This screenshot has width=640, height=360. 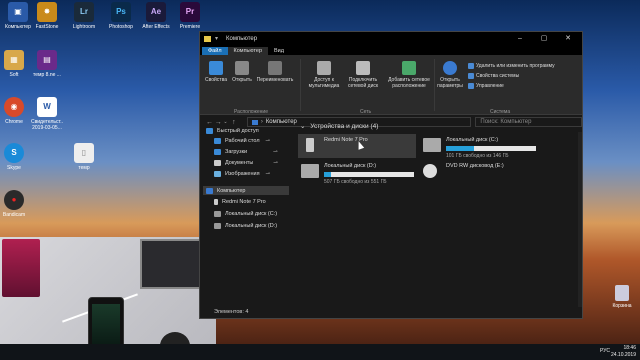 I want to click on window-title: Компьютер, so click(x=242, y=38).